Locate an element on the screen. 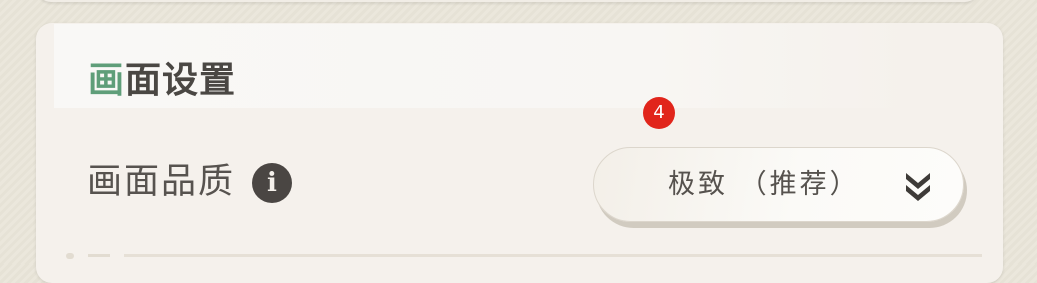 Image resolution: width=1037 pixels, height=283 pixels. step-number-badge: 4 is located at coordinates (659, 113).